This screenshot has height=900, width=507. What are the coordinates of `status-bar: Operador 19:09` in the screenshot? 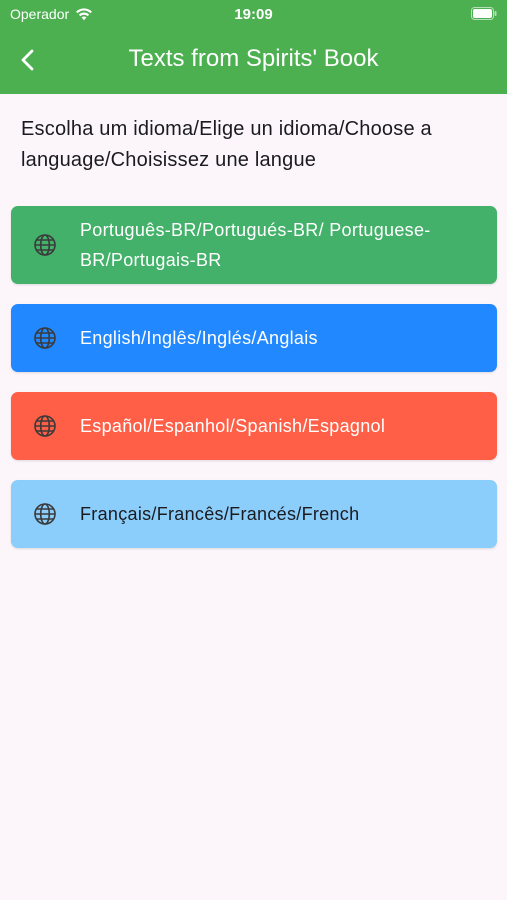 It's located at (253, 14).